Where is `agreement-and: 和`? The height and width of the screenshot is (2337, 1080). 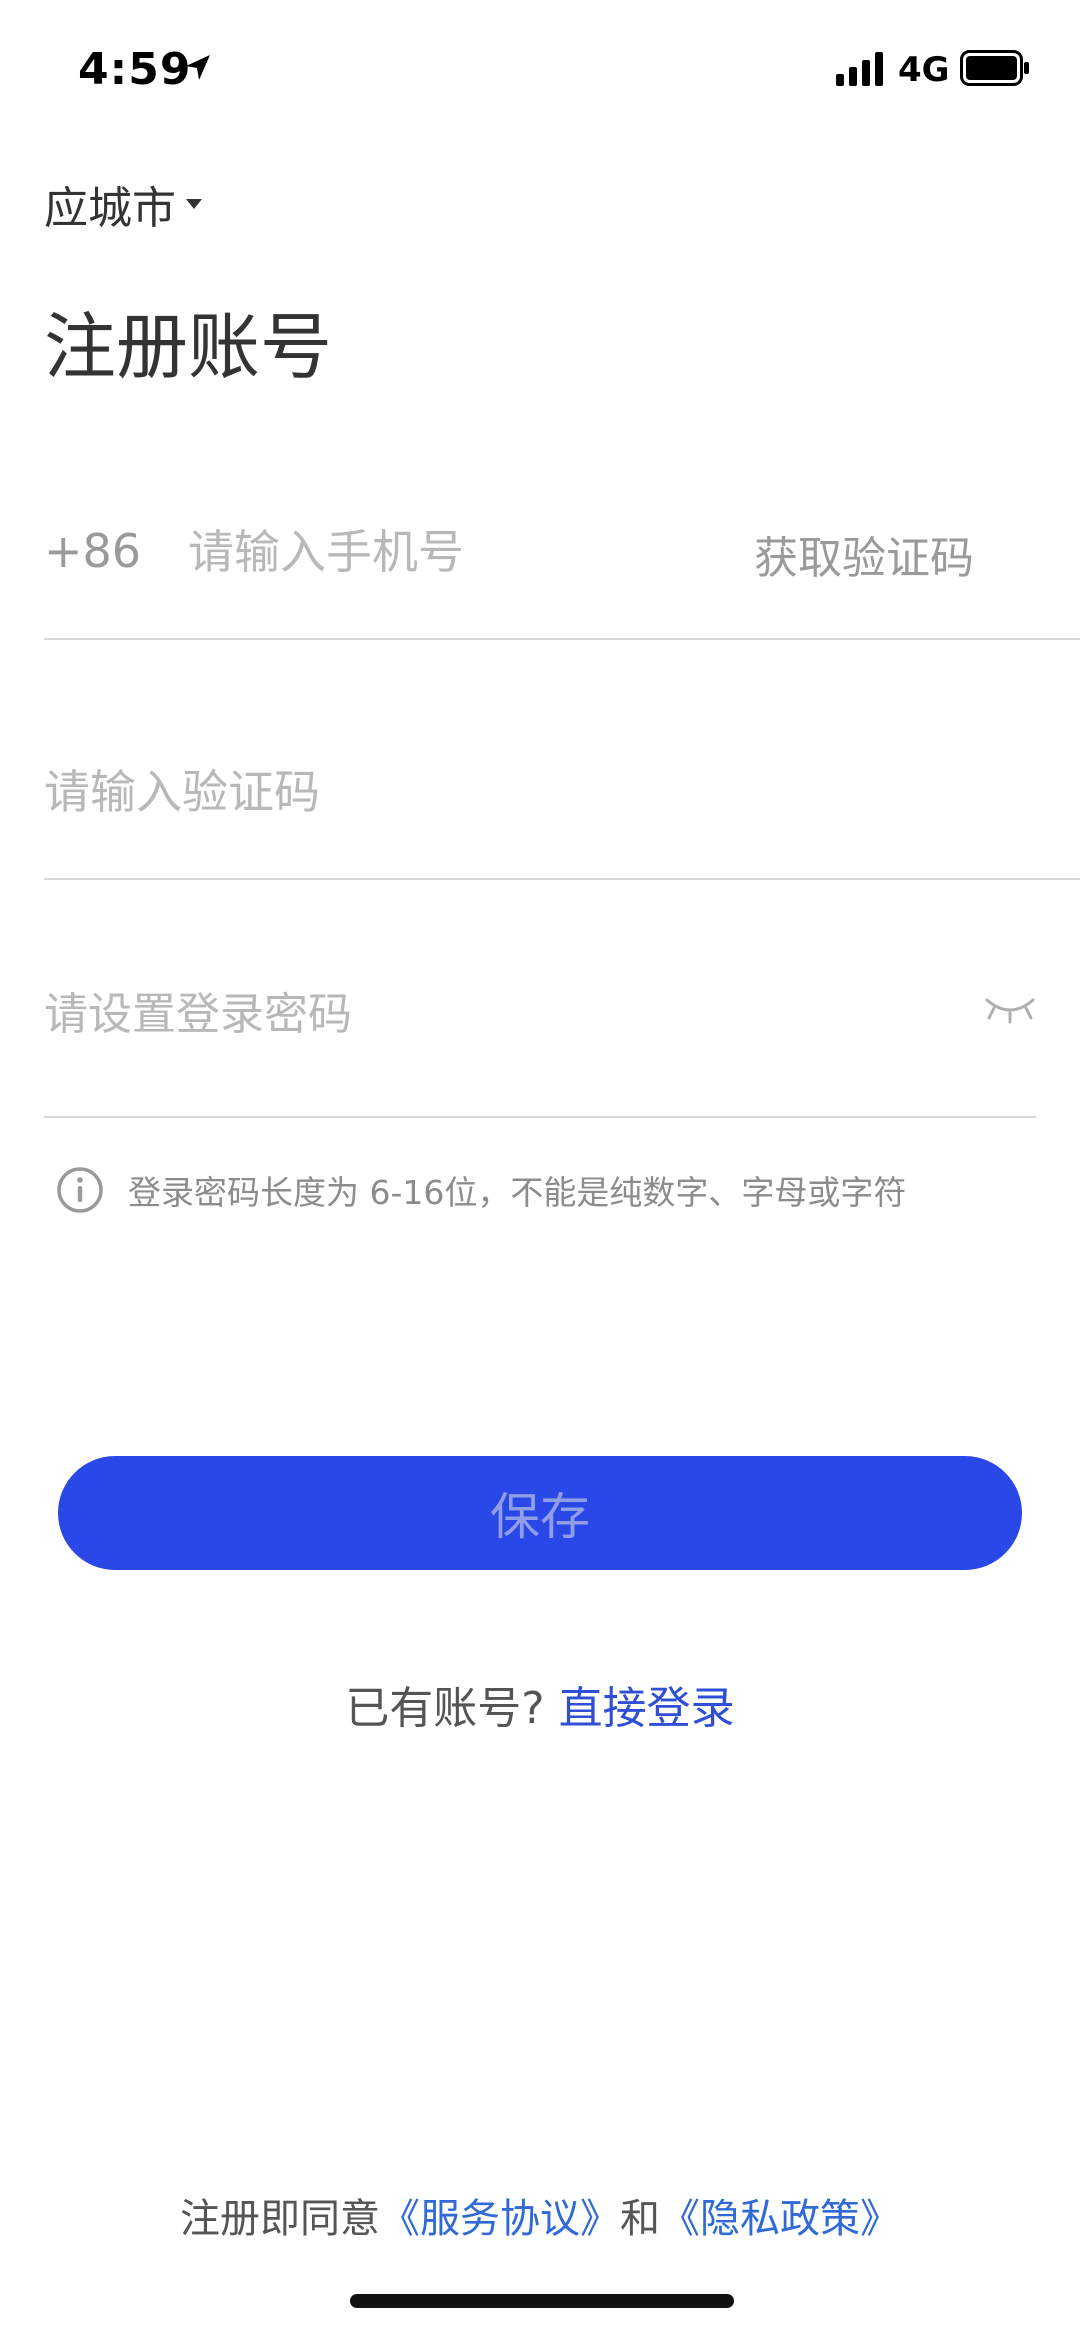 agreement-and: 和 is located at coordinates (640, 2219).